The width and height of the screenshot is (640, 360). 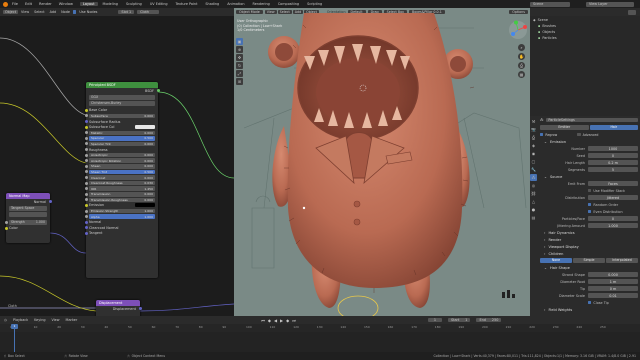 I want to click on normal-output-socket, so click(x=50, y=202).